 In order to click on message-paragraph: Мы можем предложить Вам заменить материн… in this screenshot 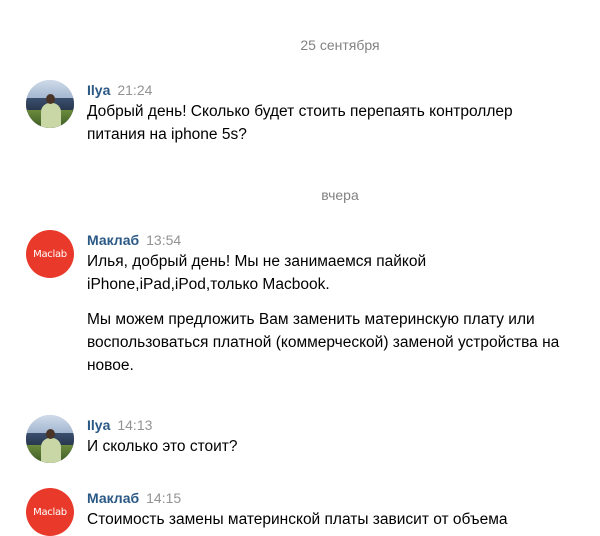, I will do `click(323, 342)`.